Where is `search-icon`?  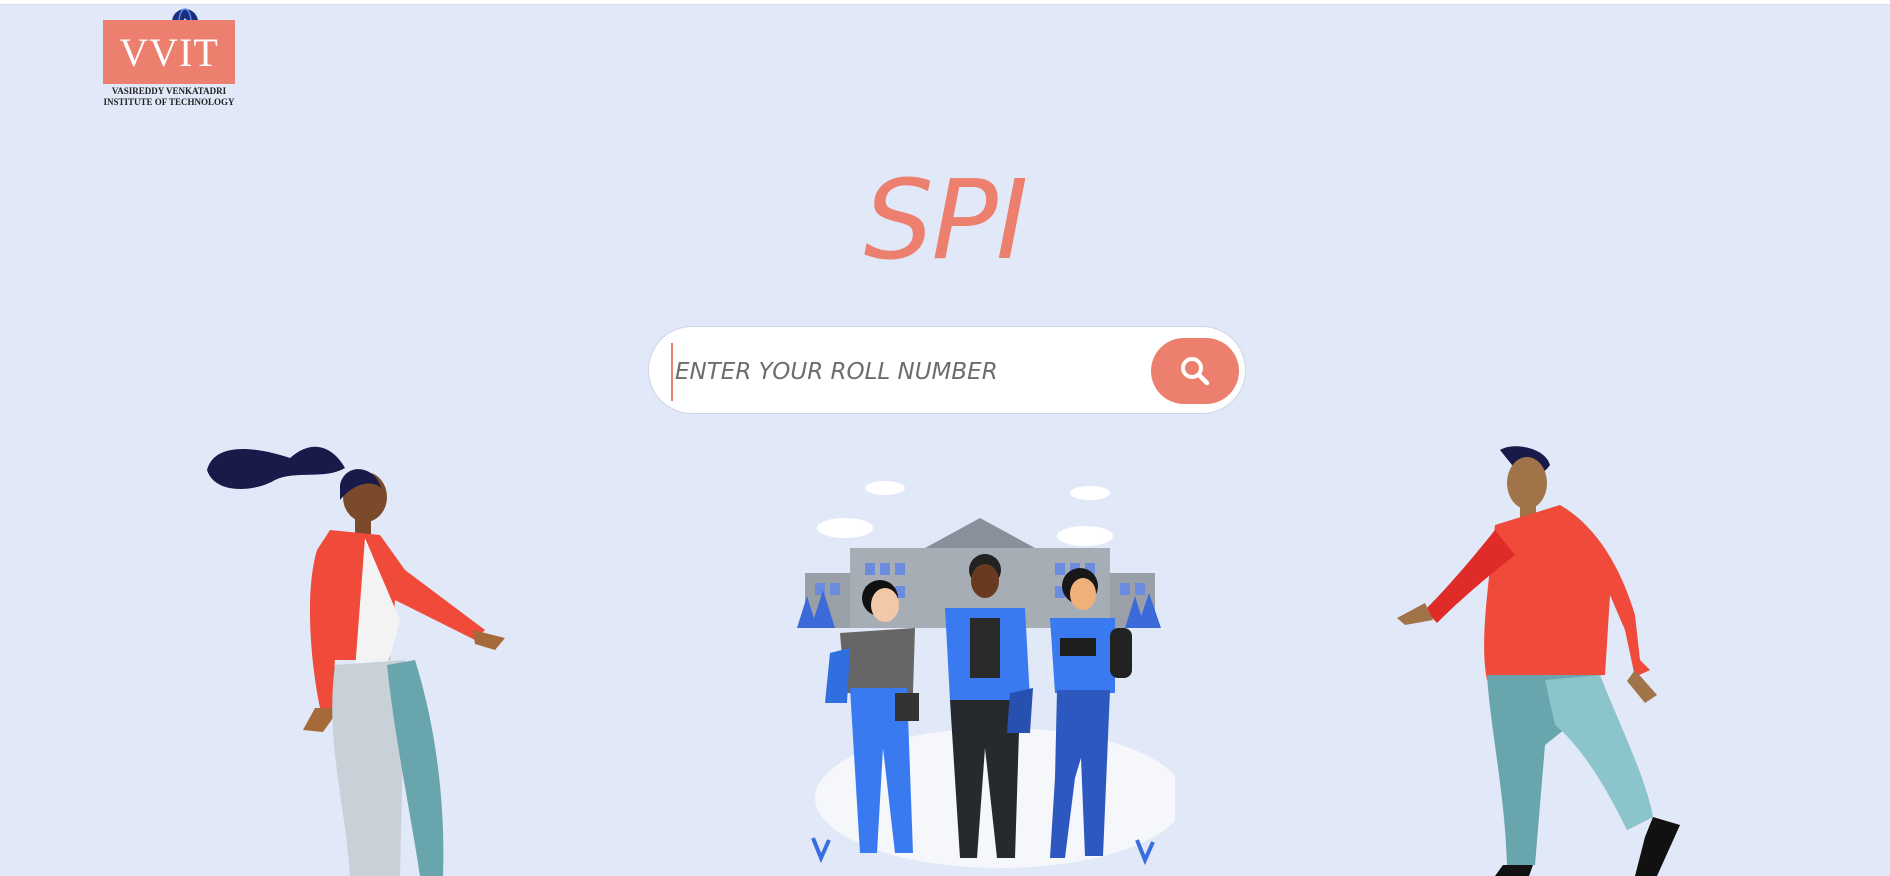 search-icon is located at coordinates (1195, 371).